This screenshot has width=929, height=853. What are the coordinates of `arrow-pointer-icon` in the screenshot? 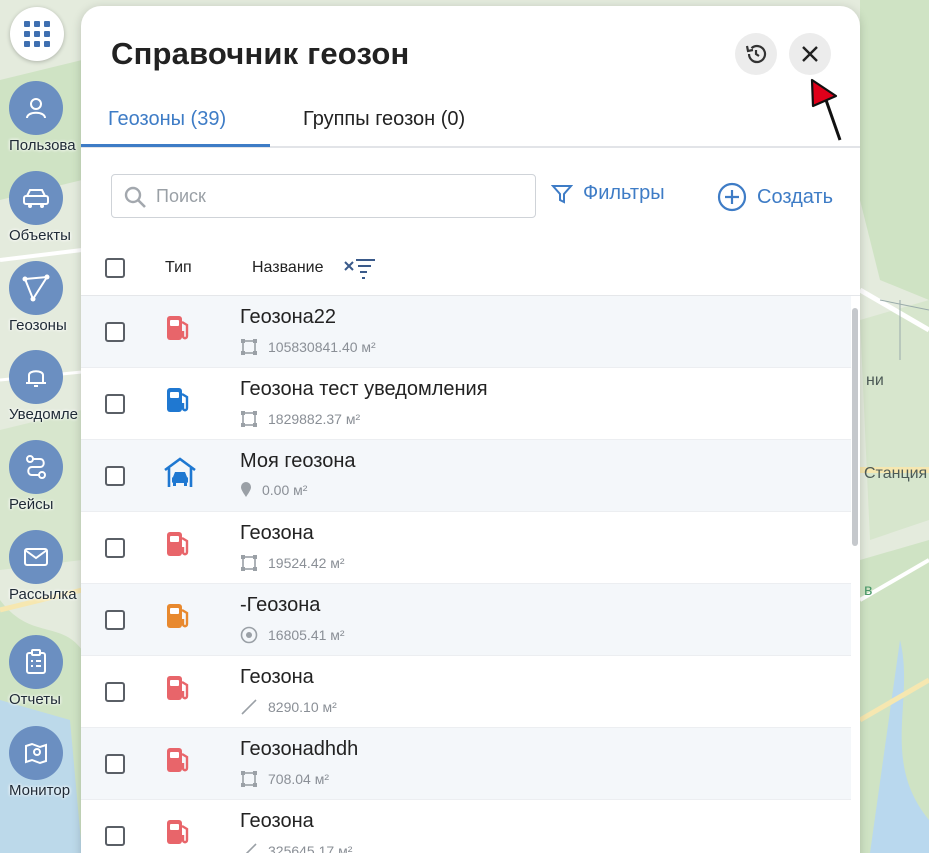 It's located at (826, 109).